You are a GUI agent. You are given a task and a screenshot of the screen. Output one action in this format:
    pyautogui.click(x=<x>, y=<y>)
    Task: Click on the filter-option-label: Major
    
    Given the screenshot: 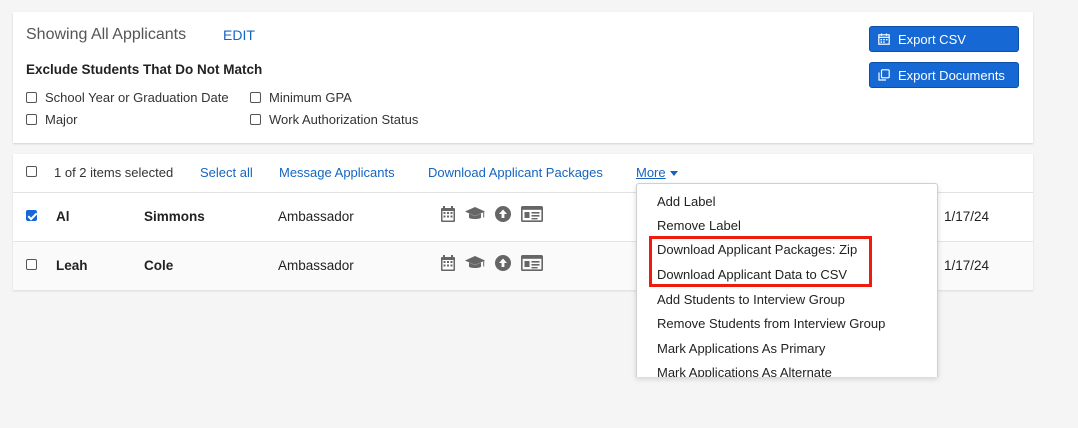 What is the action you would take?
    pyautogui.click(x=61, y=119)
    